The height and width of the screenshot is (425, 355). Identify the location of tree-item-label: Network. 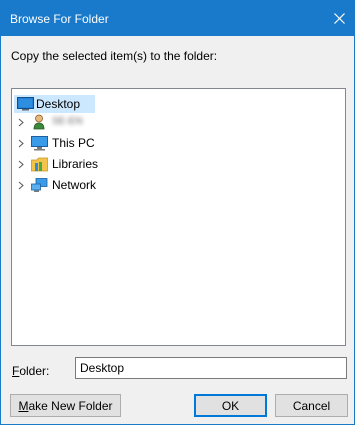
(74, 185).